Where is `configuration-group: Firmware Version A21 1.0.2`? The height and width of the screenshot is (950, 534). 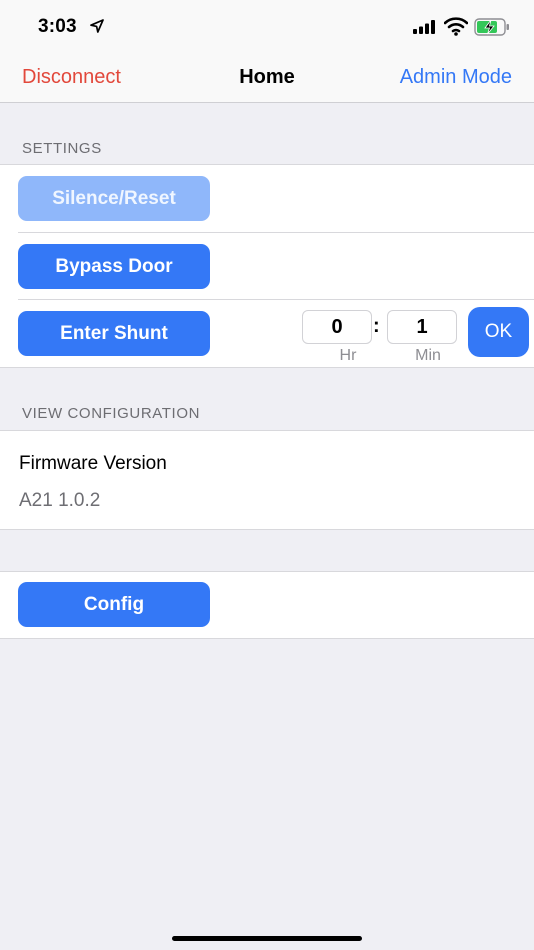 configuration-group: Firmware Version A21 1.0.2 is located at coordinates (267, 480).